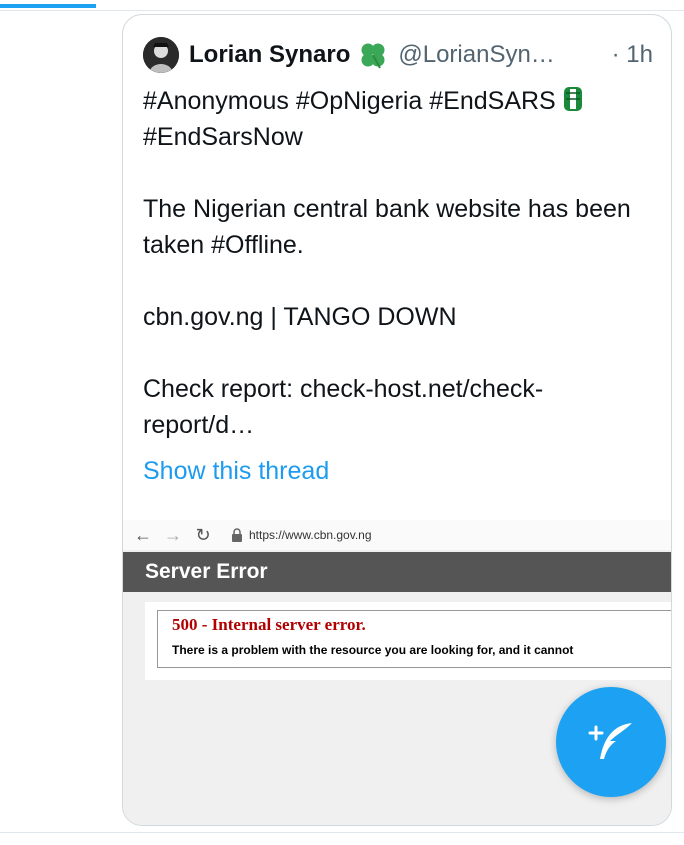 The width and height of the screenshot is (684, 845). Describe the element at coordinates (342, 832) in the screenshot. I see `bottom-divider` at that location.